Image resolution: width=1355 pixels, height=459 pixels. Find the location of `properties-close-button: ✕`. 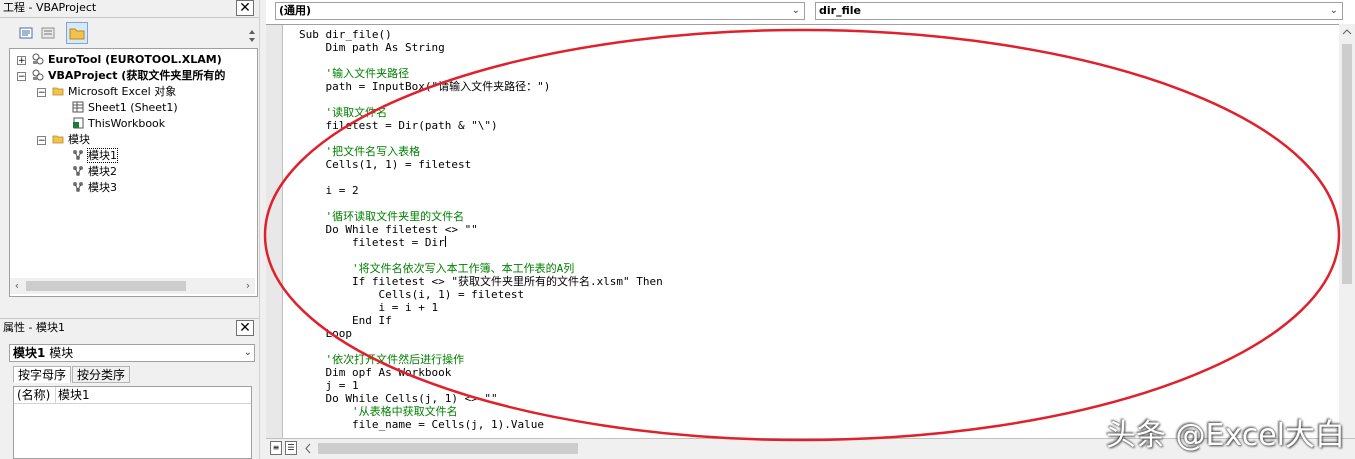

properties-close-button: ✕ is located at coordinates (245, 328).